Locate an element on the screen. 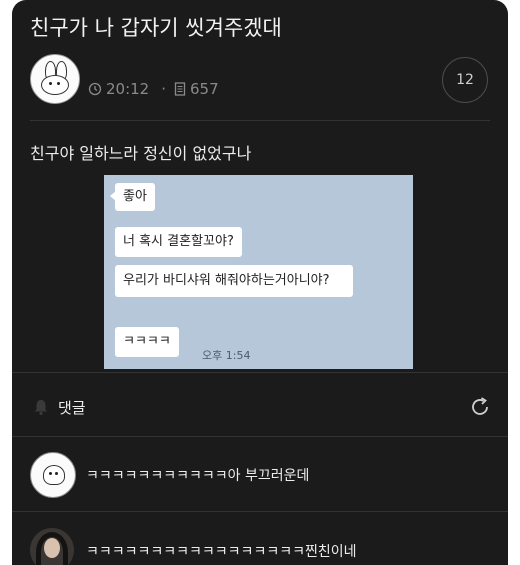  comment-text: ㅋㅋㅋㅋㅋㅋㅋㅋㅋㅋㅋㅋㅋㅋㅋㅋㅋ찐친이네 is located at coordinates (221, 552).